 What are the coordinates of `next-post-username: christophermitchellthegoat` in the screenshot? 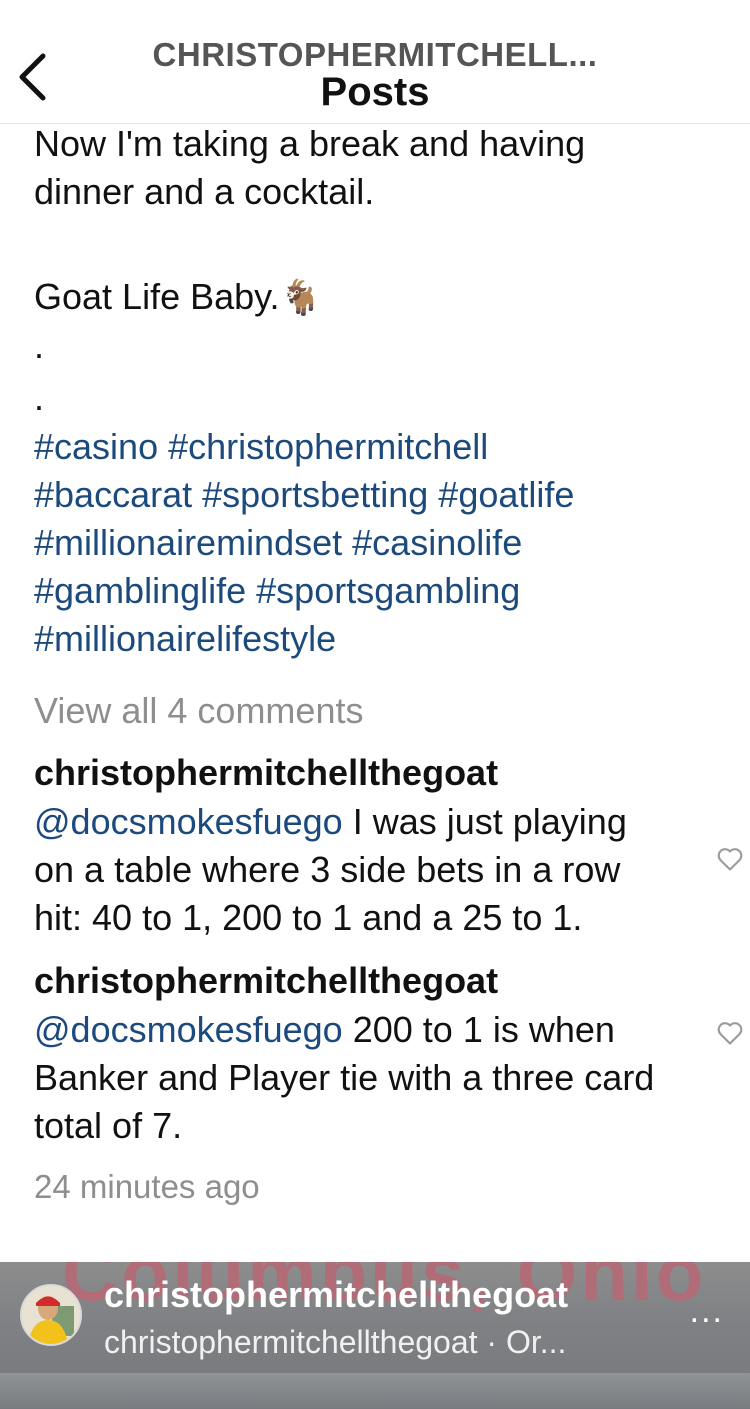 It's located at (336, 1295).